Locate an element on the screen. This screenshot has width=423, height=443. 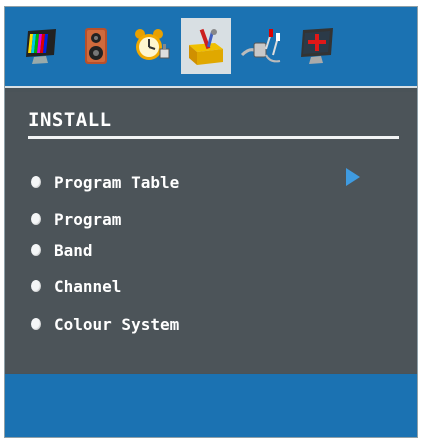
source-cables-icon is located at coordinates (260, 46).